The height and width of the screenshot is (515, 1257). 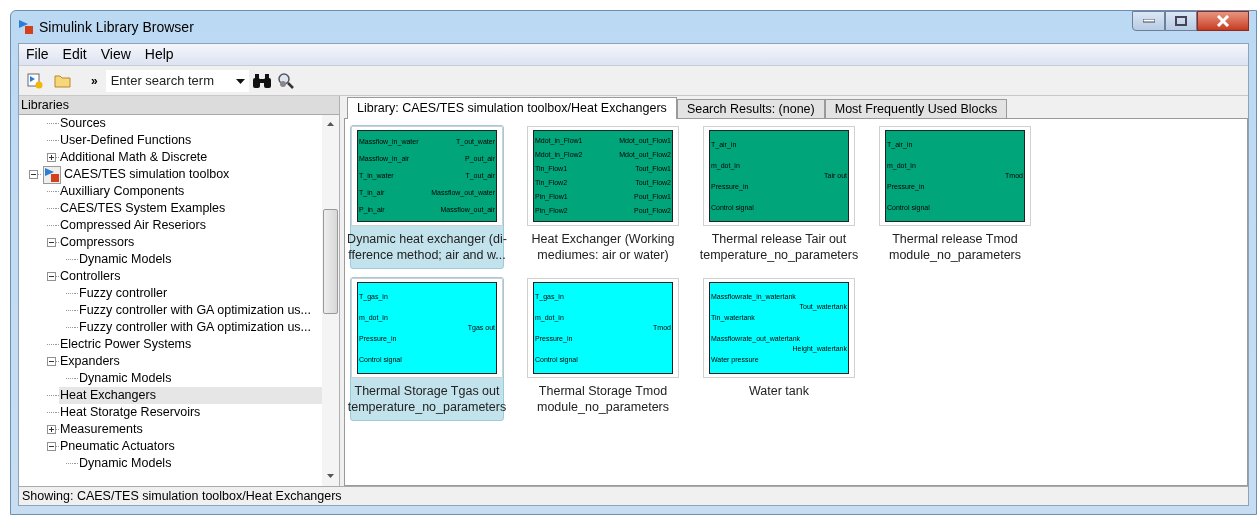 I want to click on maximize-button, so click(x=1181, y=21).